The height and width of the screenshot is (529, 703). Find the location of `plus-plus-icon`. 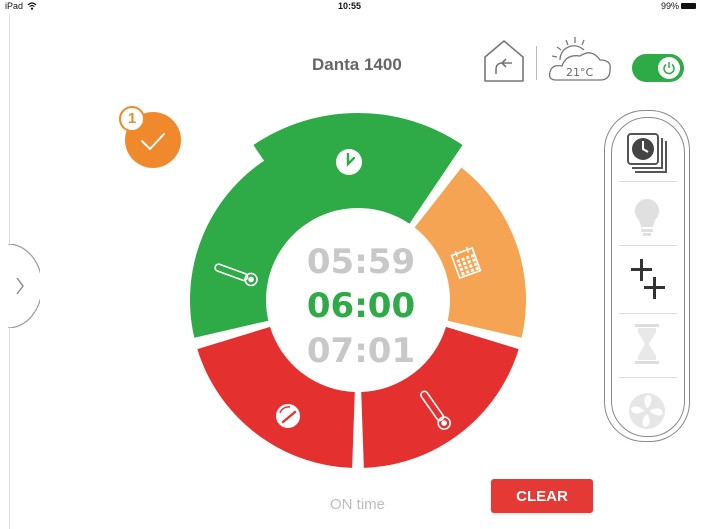

plus-plus-icon is located at coordinates (648, 279).